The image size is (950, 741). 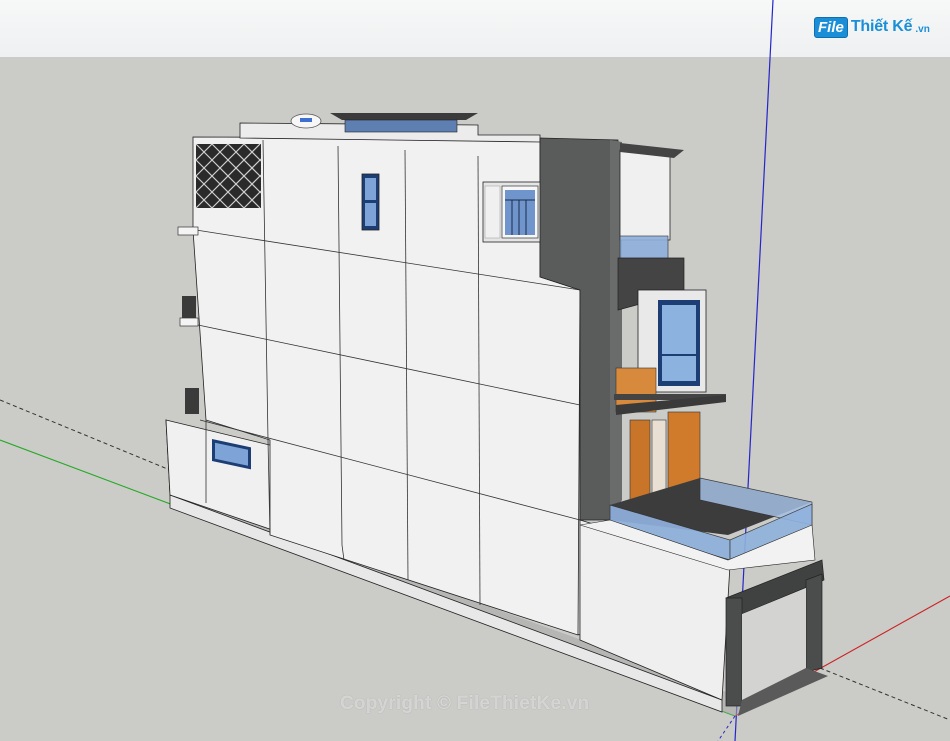 I want to click on gate-pillar-left, so click(x=734, y=652).